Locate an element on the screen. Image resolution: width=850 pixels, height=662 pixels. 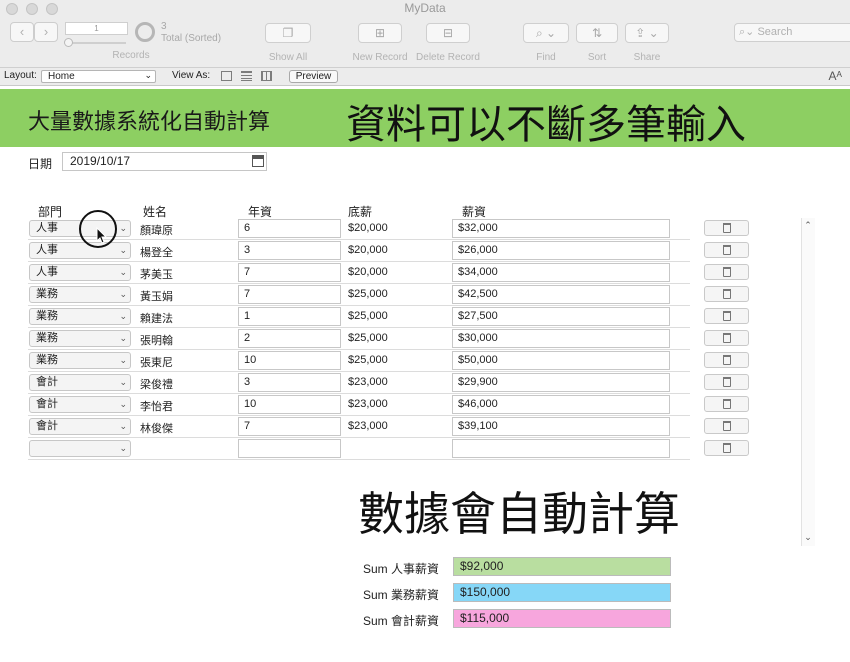
scroll-up-icon: ⌃ is located at coordinates (808, 225).